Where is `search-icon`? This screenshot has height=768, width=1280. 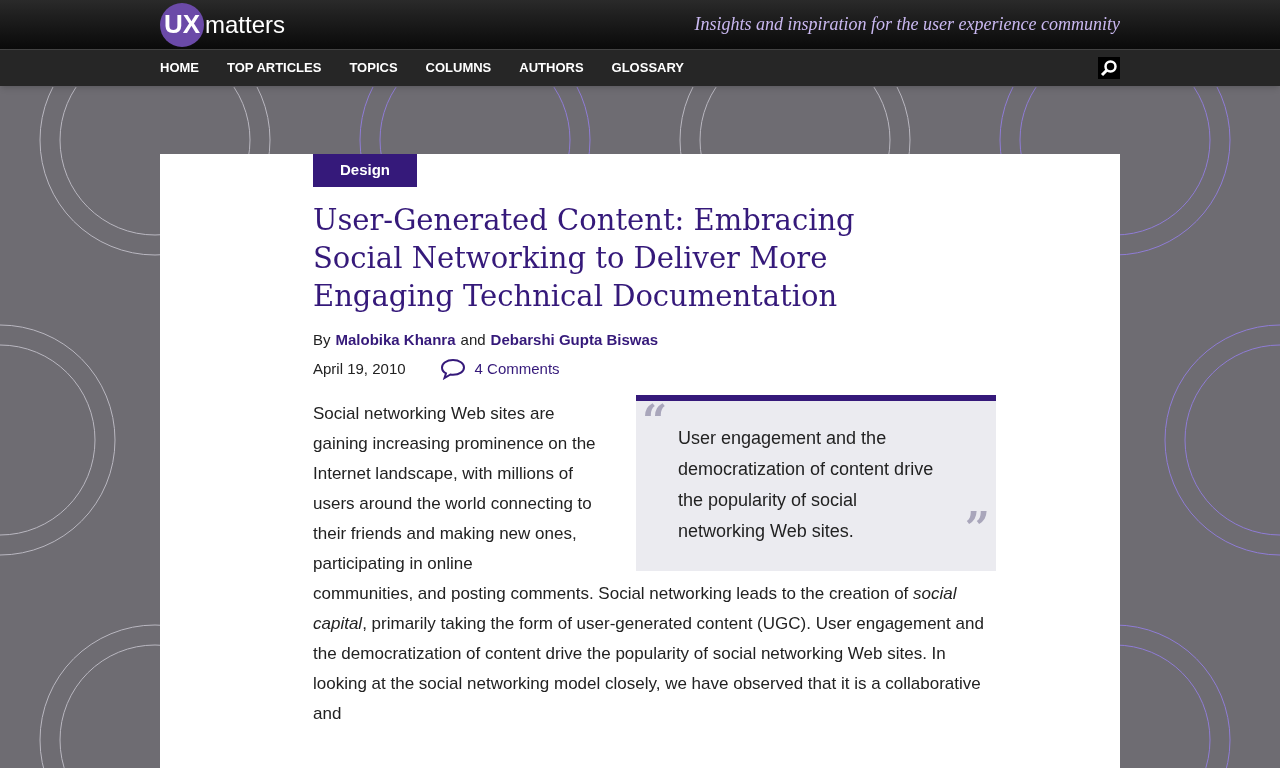 search-icon is located at coordinates (1109, 68).